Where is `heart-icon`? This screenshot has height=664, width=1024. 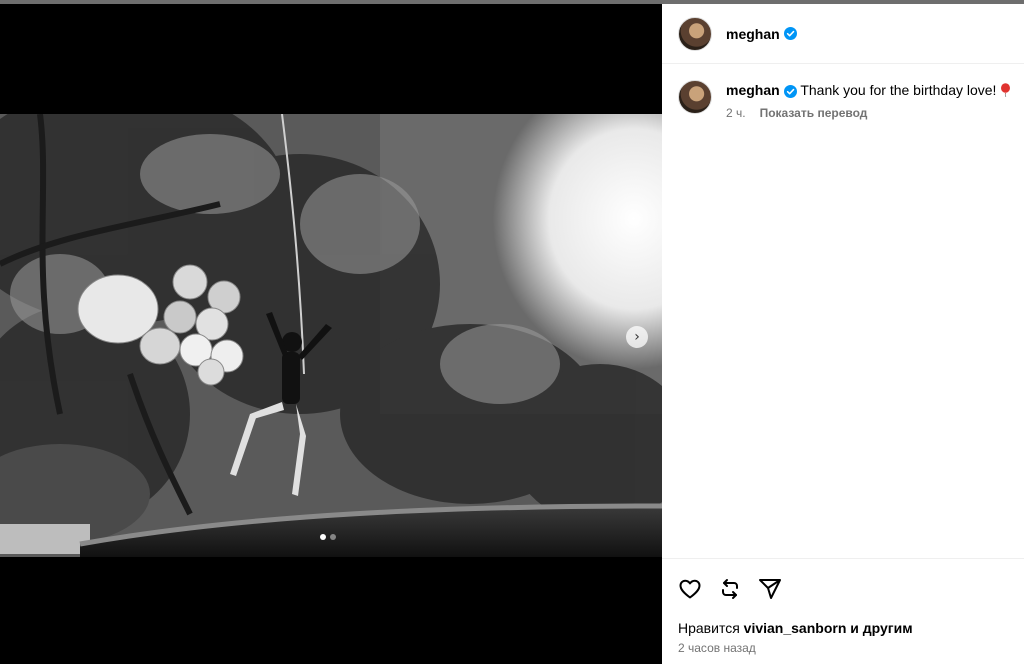
heart-icon is located at coordinates (690, 589).